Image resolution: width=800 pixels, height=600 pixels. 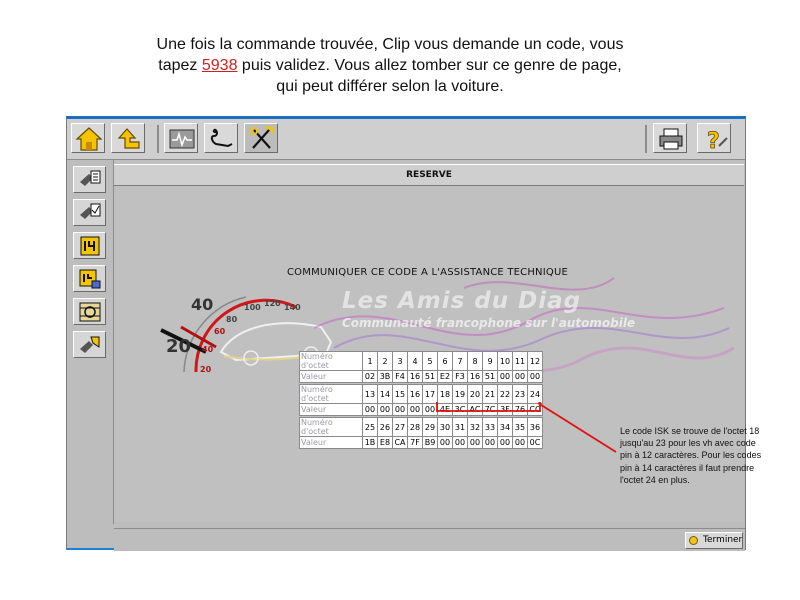 I want to click on octet-value-cell: CA, so click(x=400, y=442).